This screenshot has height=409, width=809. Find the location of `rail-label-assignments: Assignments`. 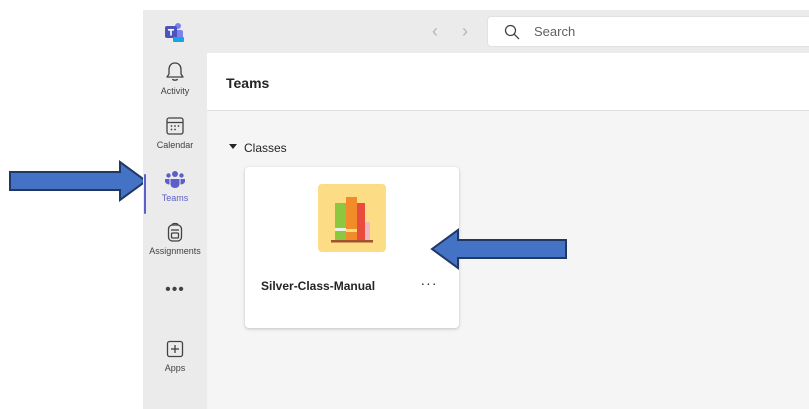

rail-label-assignments: Assignments is located at coordinates (175, 251).